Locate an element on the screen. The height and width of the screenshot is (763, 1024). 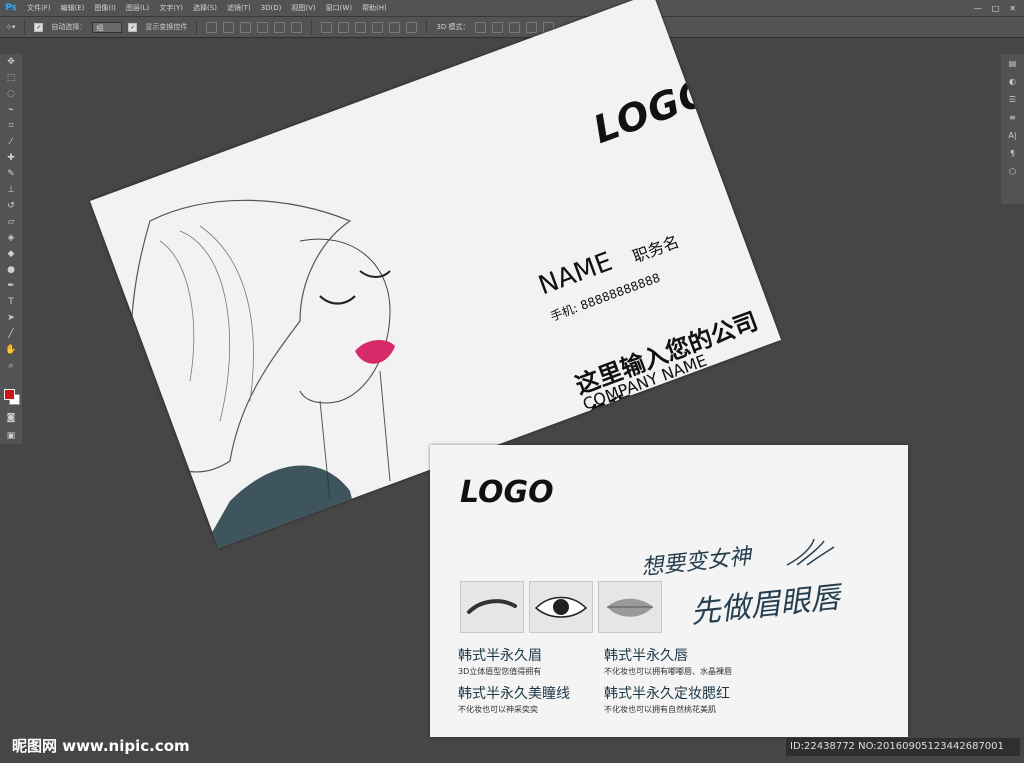
lasso-tool-icon: ◌ is located at coordinates (11, 94).